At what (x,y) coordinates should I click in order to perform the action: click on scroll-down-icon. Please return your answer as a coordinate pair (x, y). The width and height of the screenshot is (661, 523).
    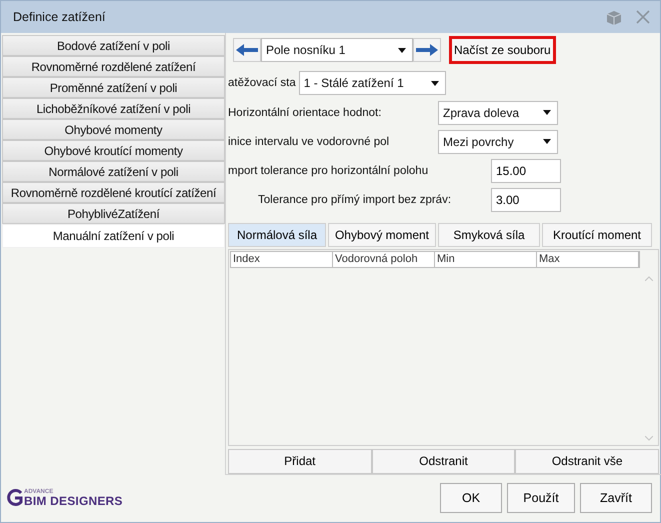
    Looking at the image, I should click on (649, 438).